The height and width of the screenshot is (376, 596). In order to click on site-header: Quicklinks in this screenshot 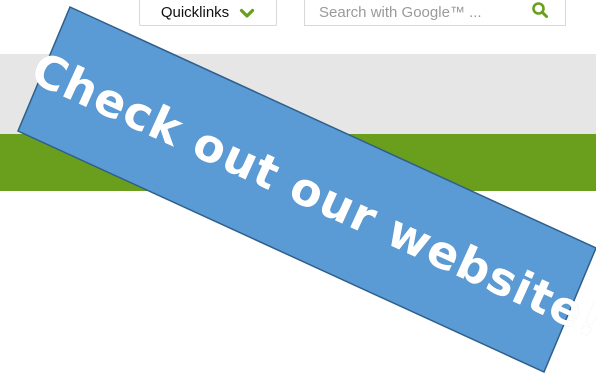, I will do `click(298, 27)`.